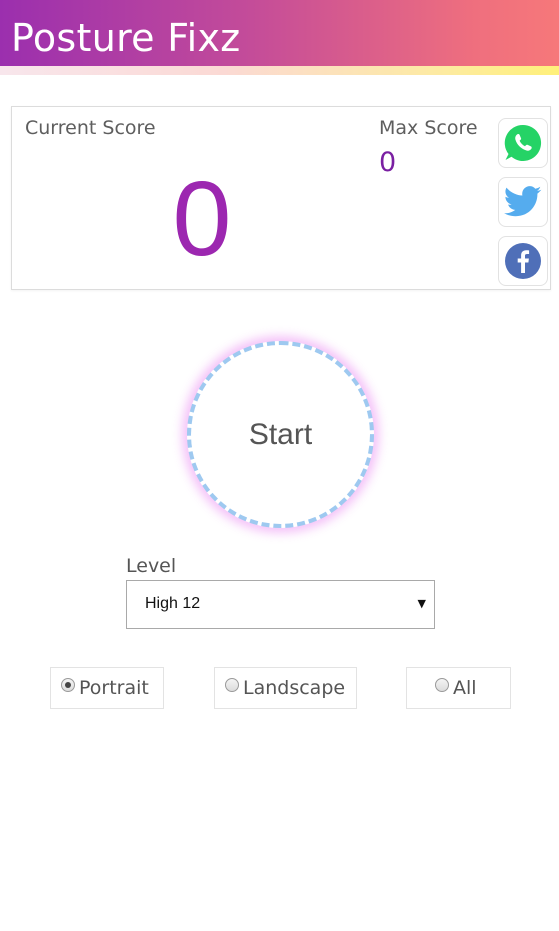 The width and height of the screenshot is (559, 931). I want to click on start-button: Start, so click(280, 434).